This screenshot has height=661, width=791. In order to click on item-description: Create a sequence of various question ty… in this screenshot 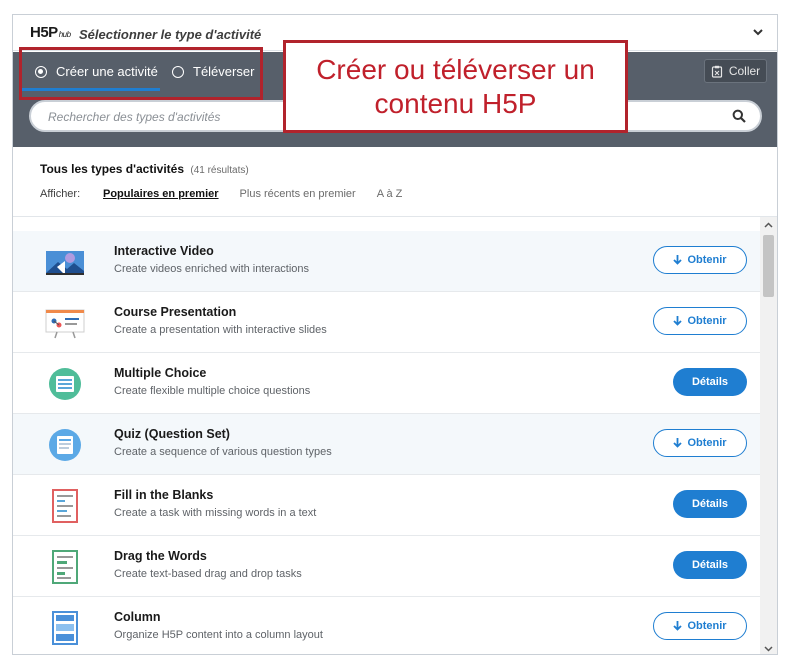, I will do `click(223, 452)`.